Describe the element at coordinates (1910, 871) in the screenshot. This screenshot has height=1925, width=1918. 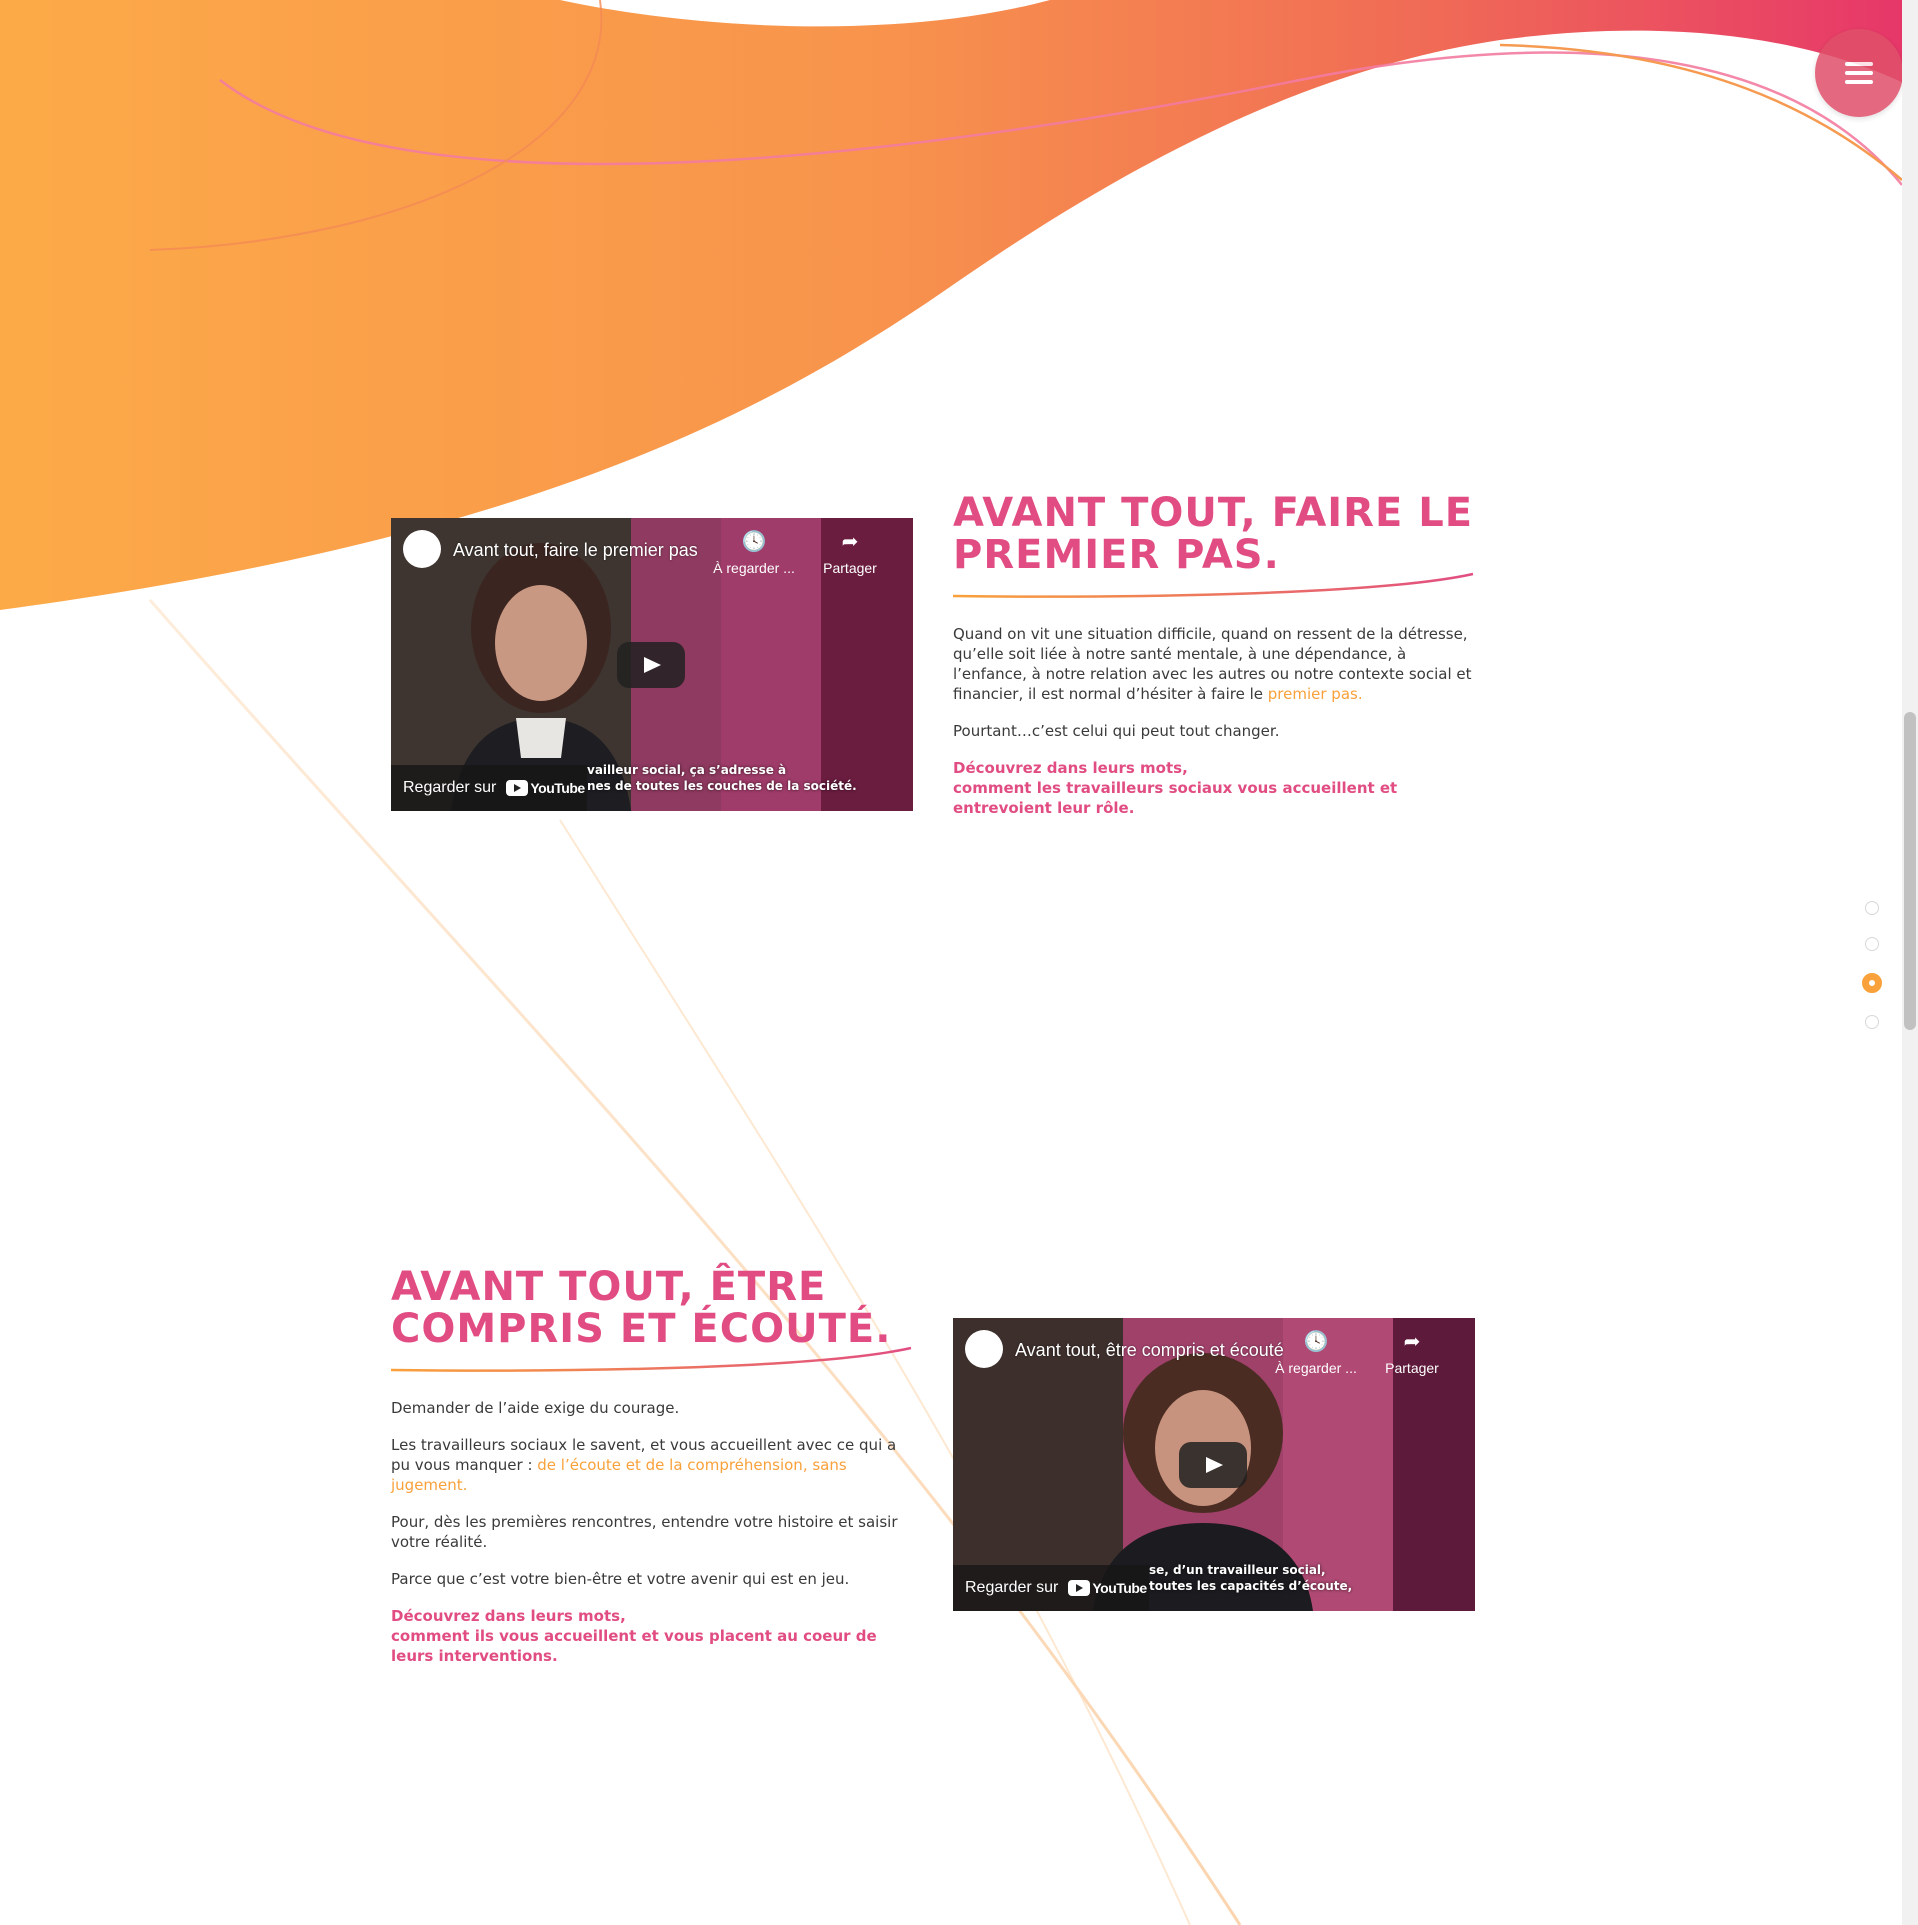
I see `scrollbar-thumb` at that location.